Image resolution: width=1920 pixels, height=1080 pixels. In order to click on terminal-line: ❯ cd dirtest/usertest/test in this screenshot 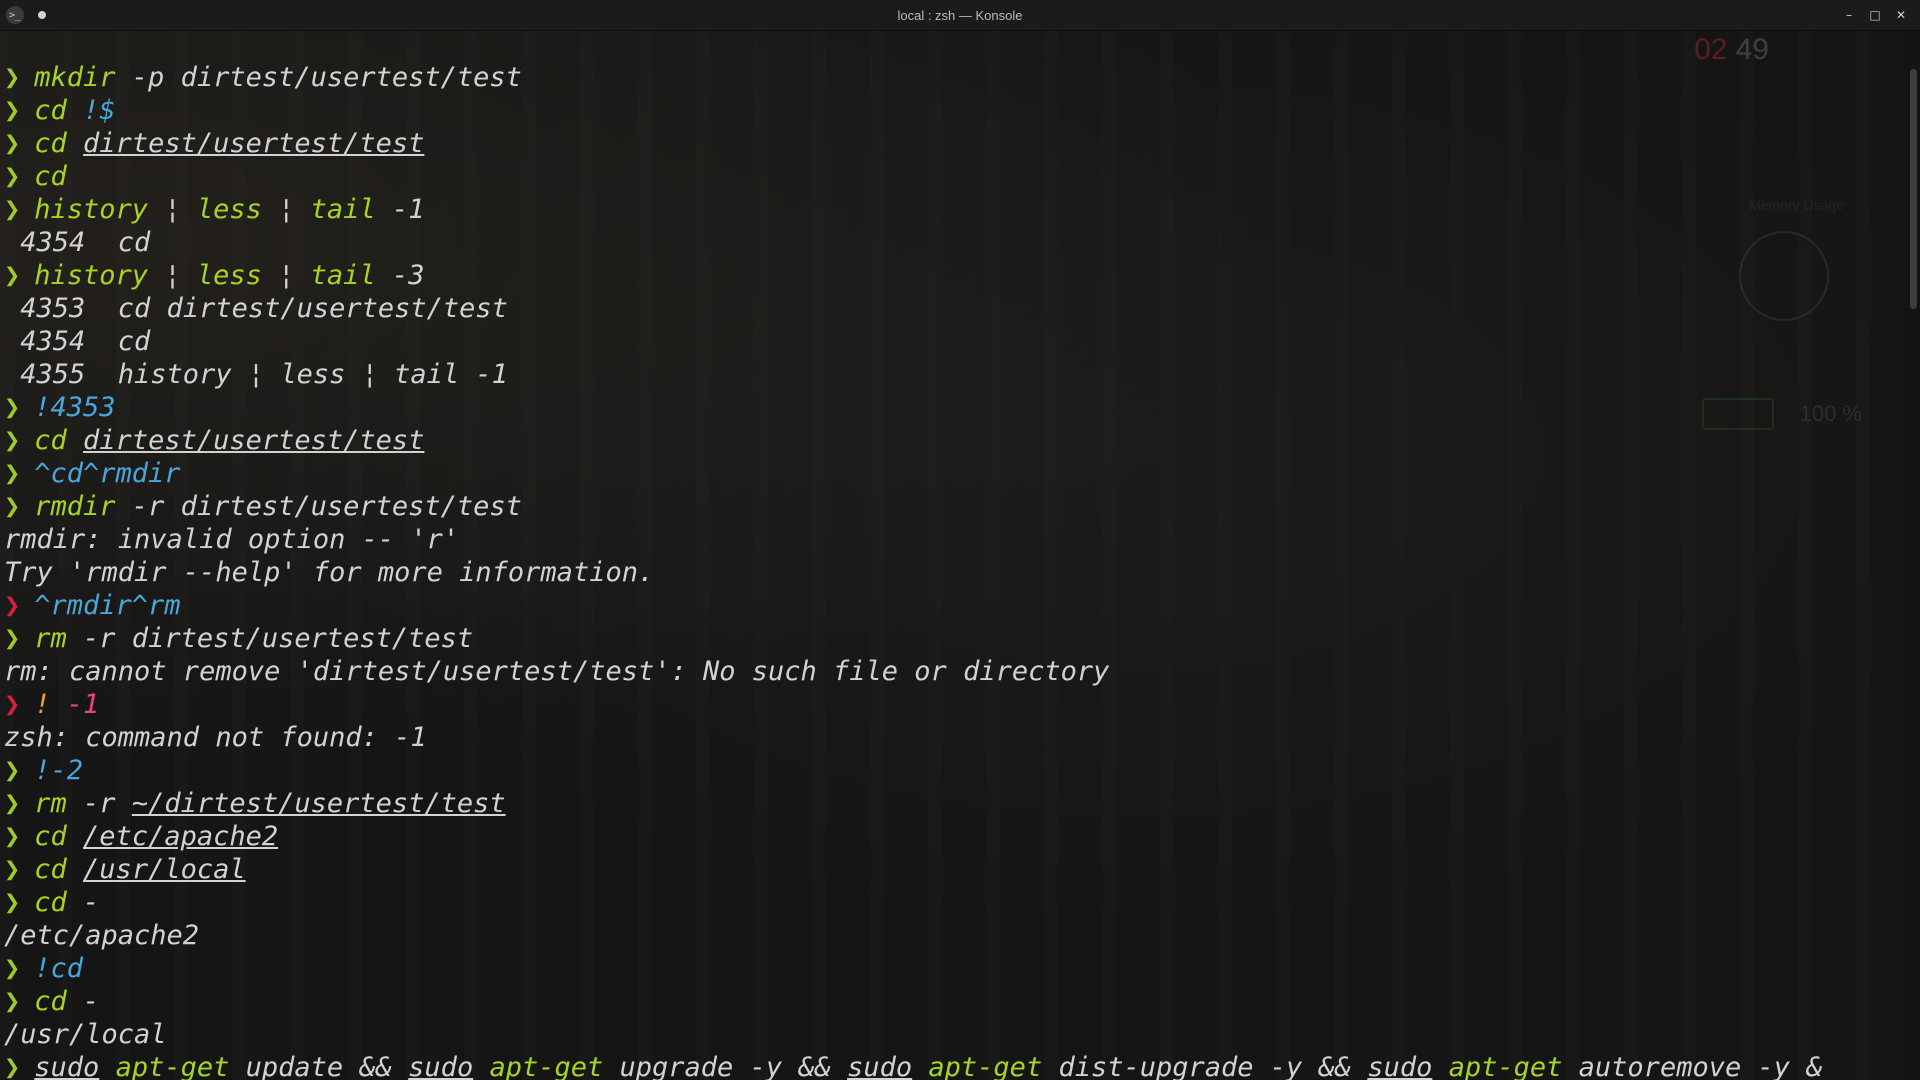, I will do `click(913, 143)`.